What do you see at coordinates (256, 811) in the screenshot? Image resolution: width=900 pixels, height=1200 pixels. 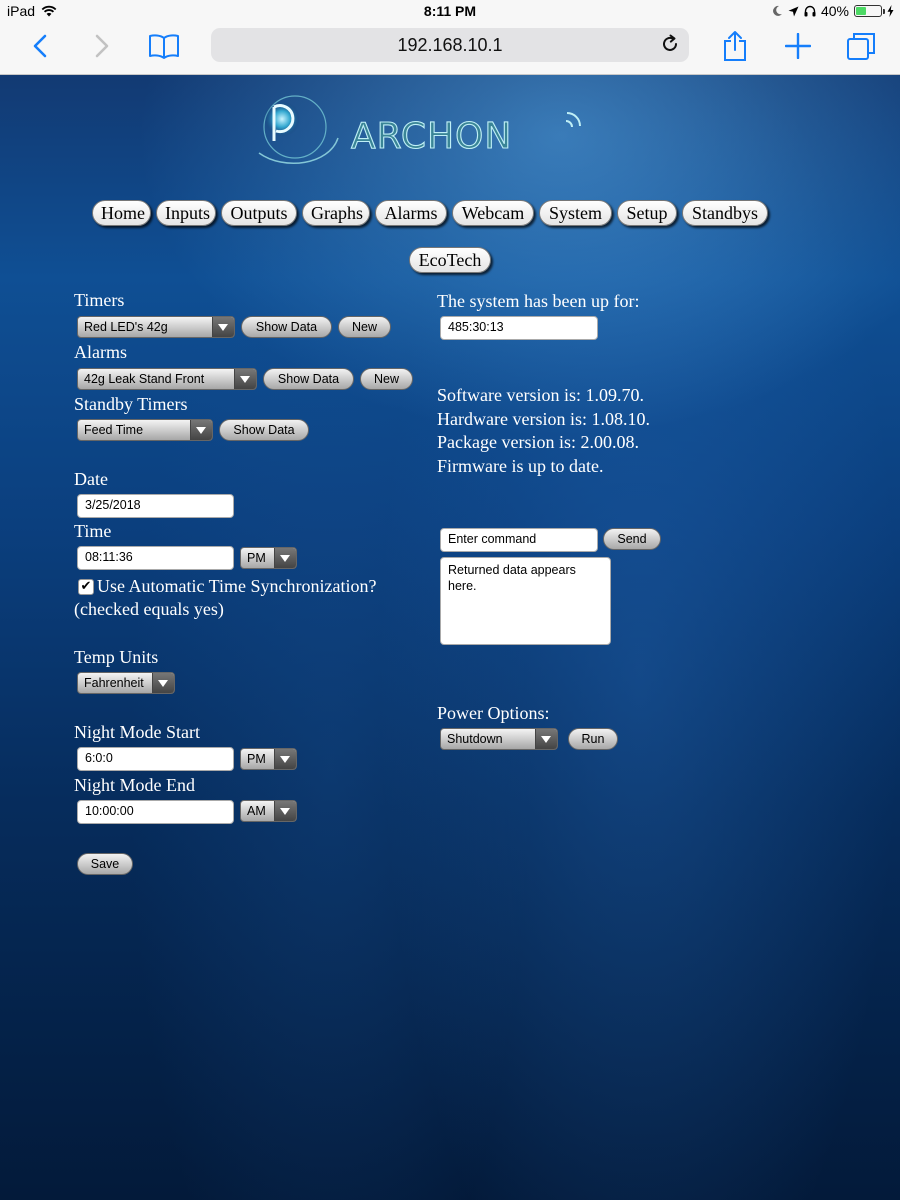 I see `night-end-ampm-selected: AM` at bounding box center [256, 811].